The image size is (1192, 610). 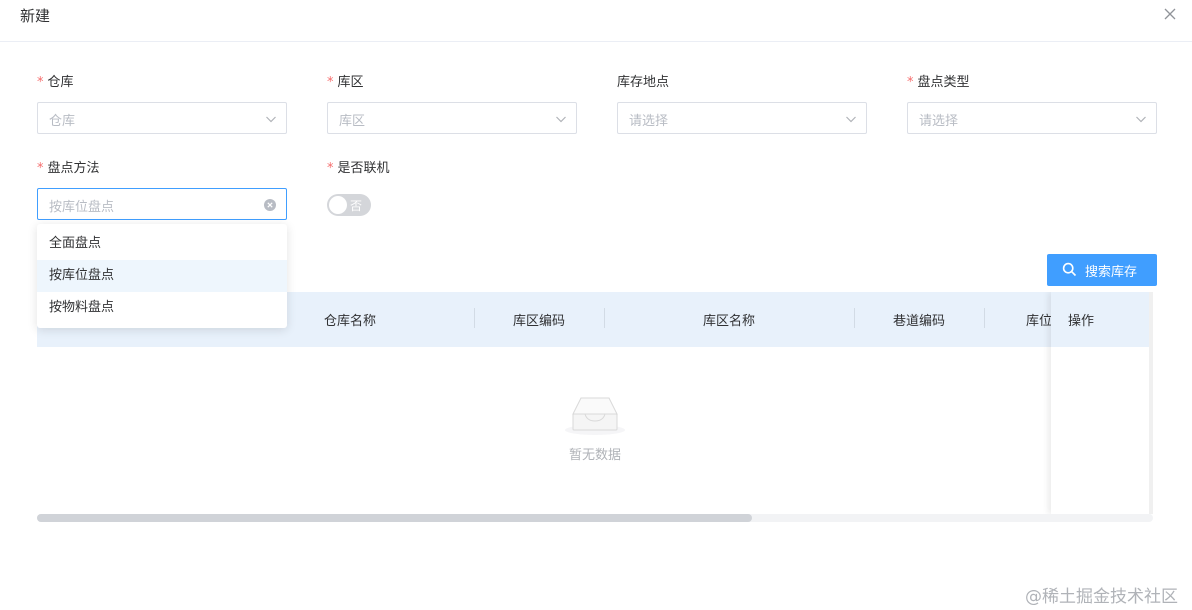 I want to click on horizontal-scrollbar-thumb, so click(x=394, y=518).